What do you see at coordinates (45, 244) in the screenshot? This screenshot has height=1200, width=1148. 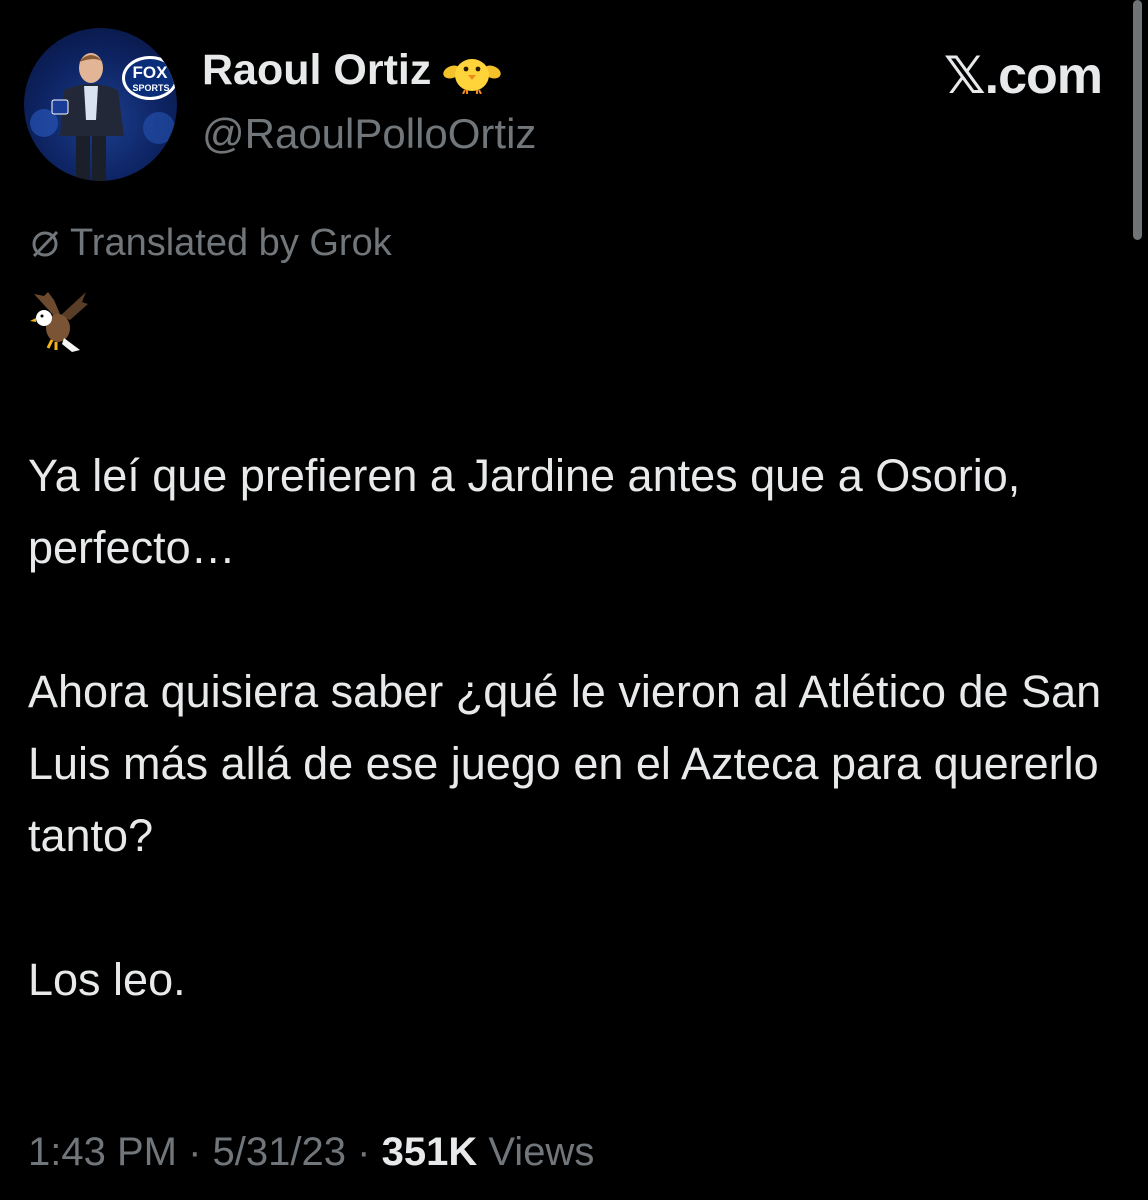 I see `grok-icon` at bounding box center [45, 244].